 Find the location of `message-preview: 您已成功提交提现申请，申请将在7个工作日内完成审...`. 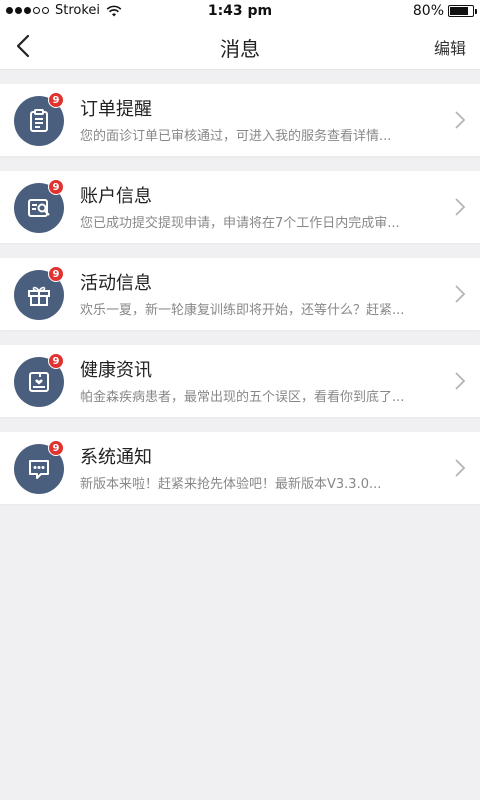

message-preview: 您已成功提交提现申请，申请将在7个工作日内完成审... is located at coordinates (240, 223).